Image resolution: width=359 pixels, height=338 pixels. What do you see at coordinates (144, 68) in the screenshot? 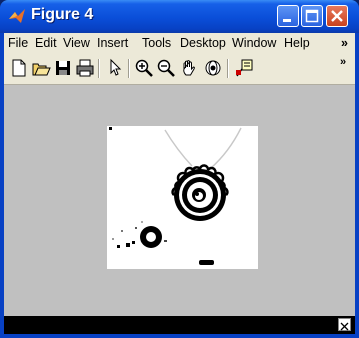
I see `zoom-in-icon` at bounding box center [144, 68].